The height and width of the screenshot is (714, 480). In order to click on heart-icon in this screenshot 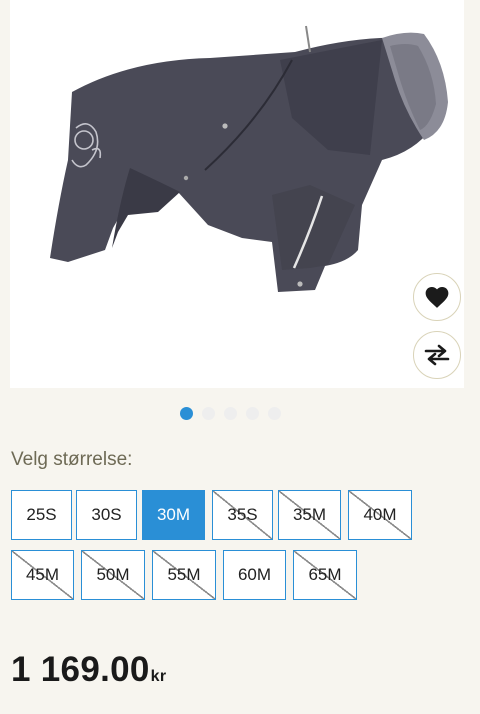, I will do `click(437, 297)`.